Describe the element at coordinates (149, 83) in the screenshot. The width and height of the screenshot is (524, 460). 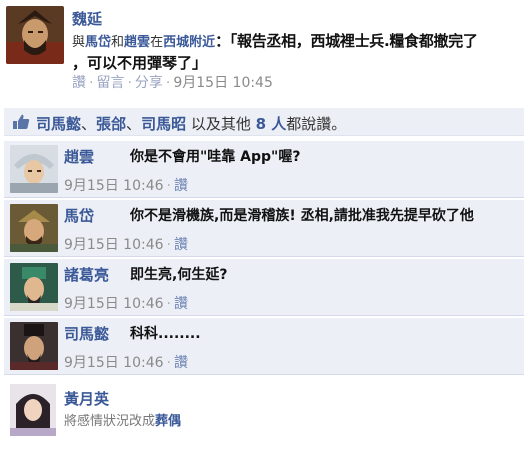
I see `share-link: 分享` at that location.